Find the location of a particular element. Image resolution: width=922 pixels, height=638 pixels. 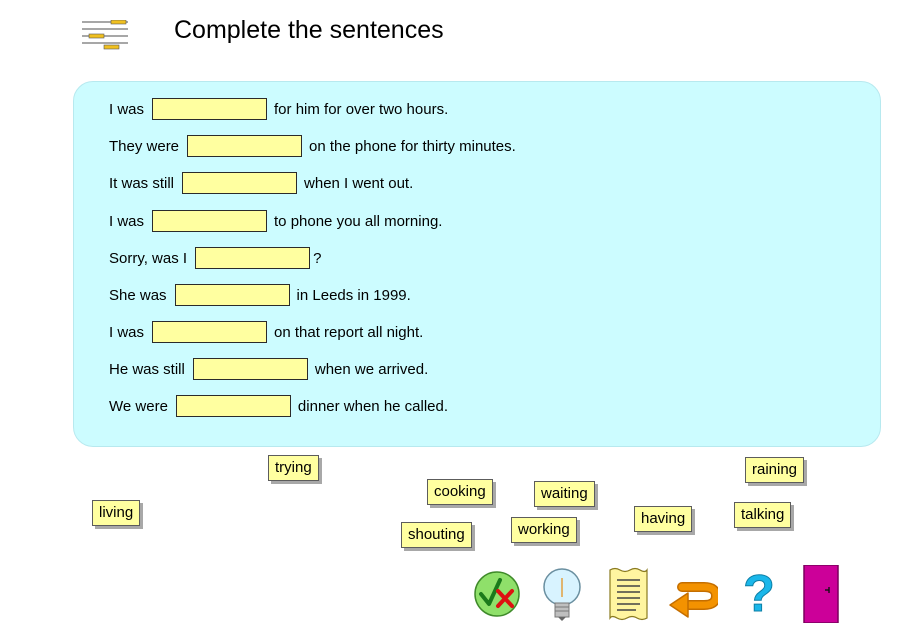

document-icon is located at coordinates (628, 594).